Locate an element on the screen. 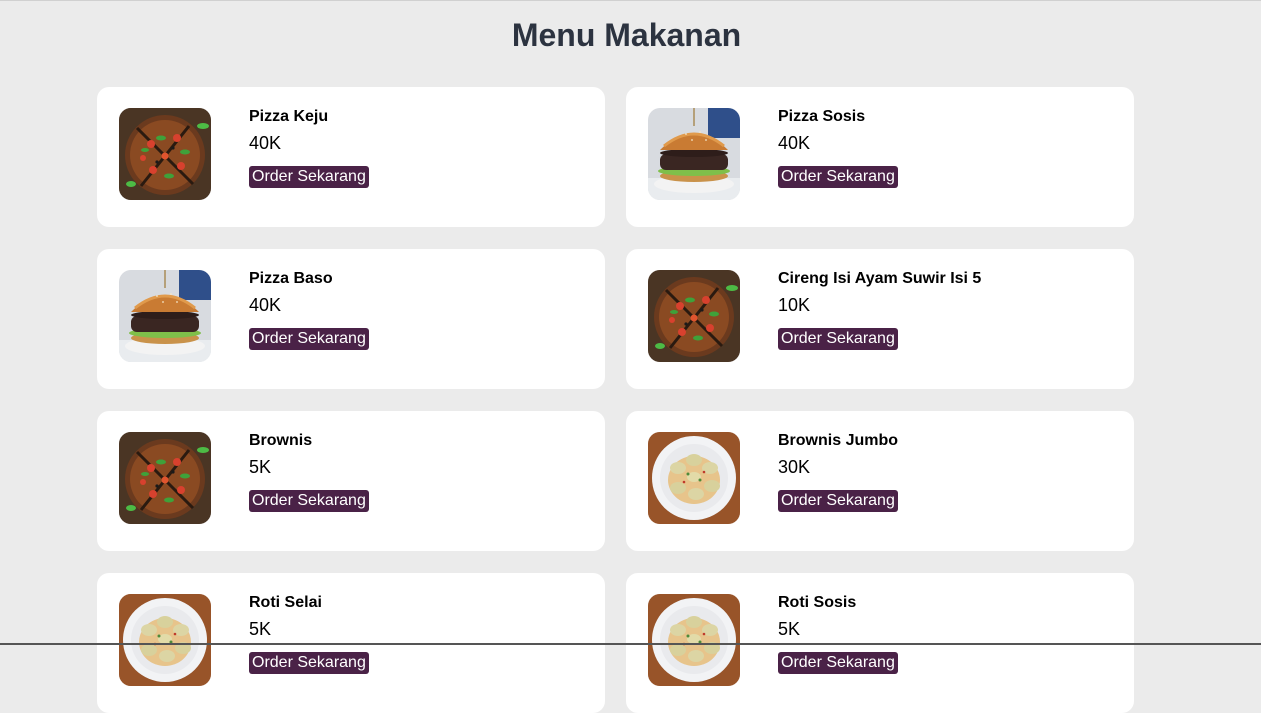 The width and height of the screenshot is (1261, 713). item-price: 10K is located at coordinates (794, 305).